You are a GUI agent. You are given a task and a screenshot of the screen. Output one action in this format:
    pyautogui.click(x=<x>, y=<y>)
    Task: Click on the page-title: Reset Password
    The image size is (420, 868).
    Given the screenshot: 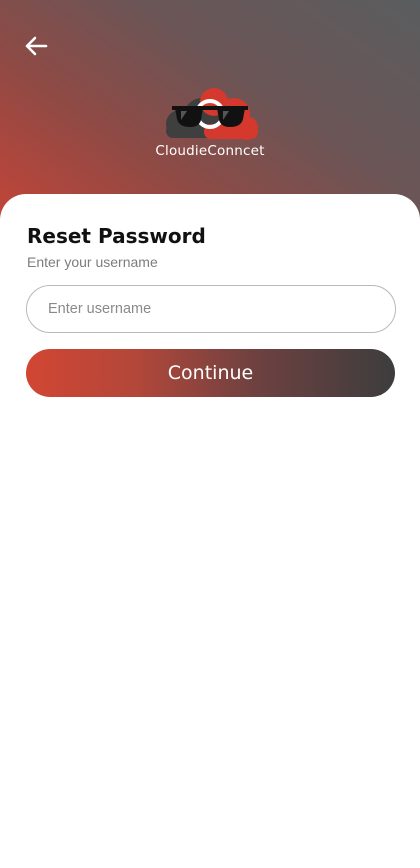 What is the action you would take?
    pyautogui.click(x=116, y=236)
    